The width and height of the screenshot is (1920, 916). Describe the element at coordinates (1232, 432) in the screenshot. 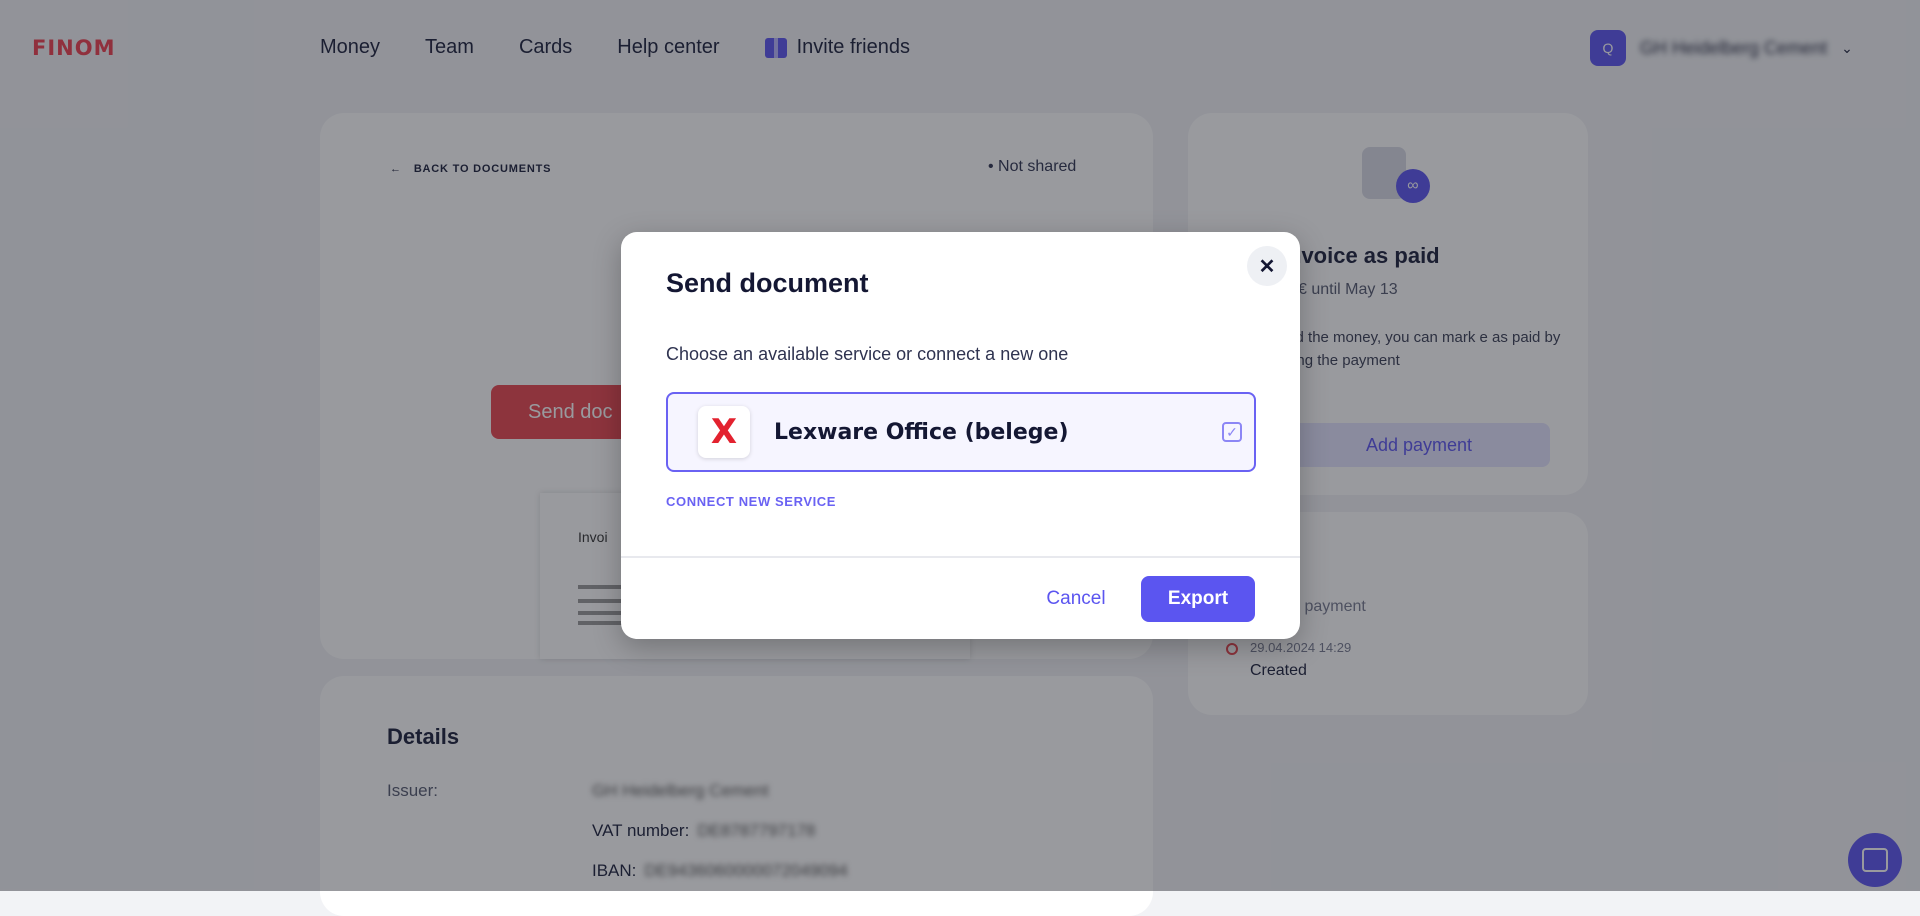

I see `checkbox-checked-icon: ✓` at that location.